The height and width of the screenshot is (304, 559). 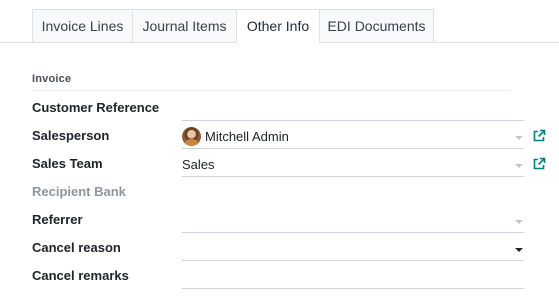 What do you see at coordinates (247, 136) in the screenshot?
I see `salesperson-value: Mitchell Admin` at bounding box center [247, 136].